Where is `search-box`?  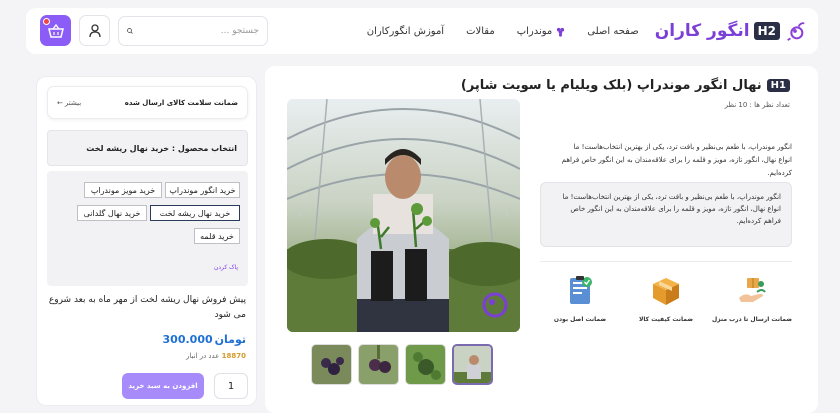
search-box is located at coordinates (193, 30).